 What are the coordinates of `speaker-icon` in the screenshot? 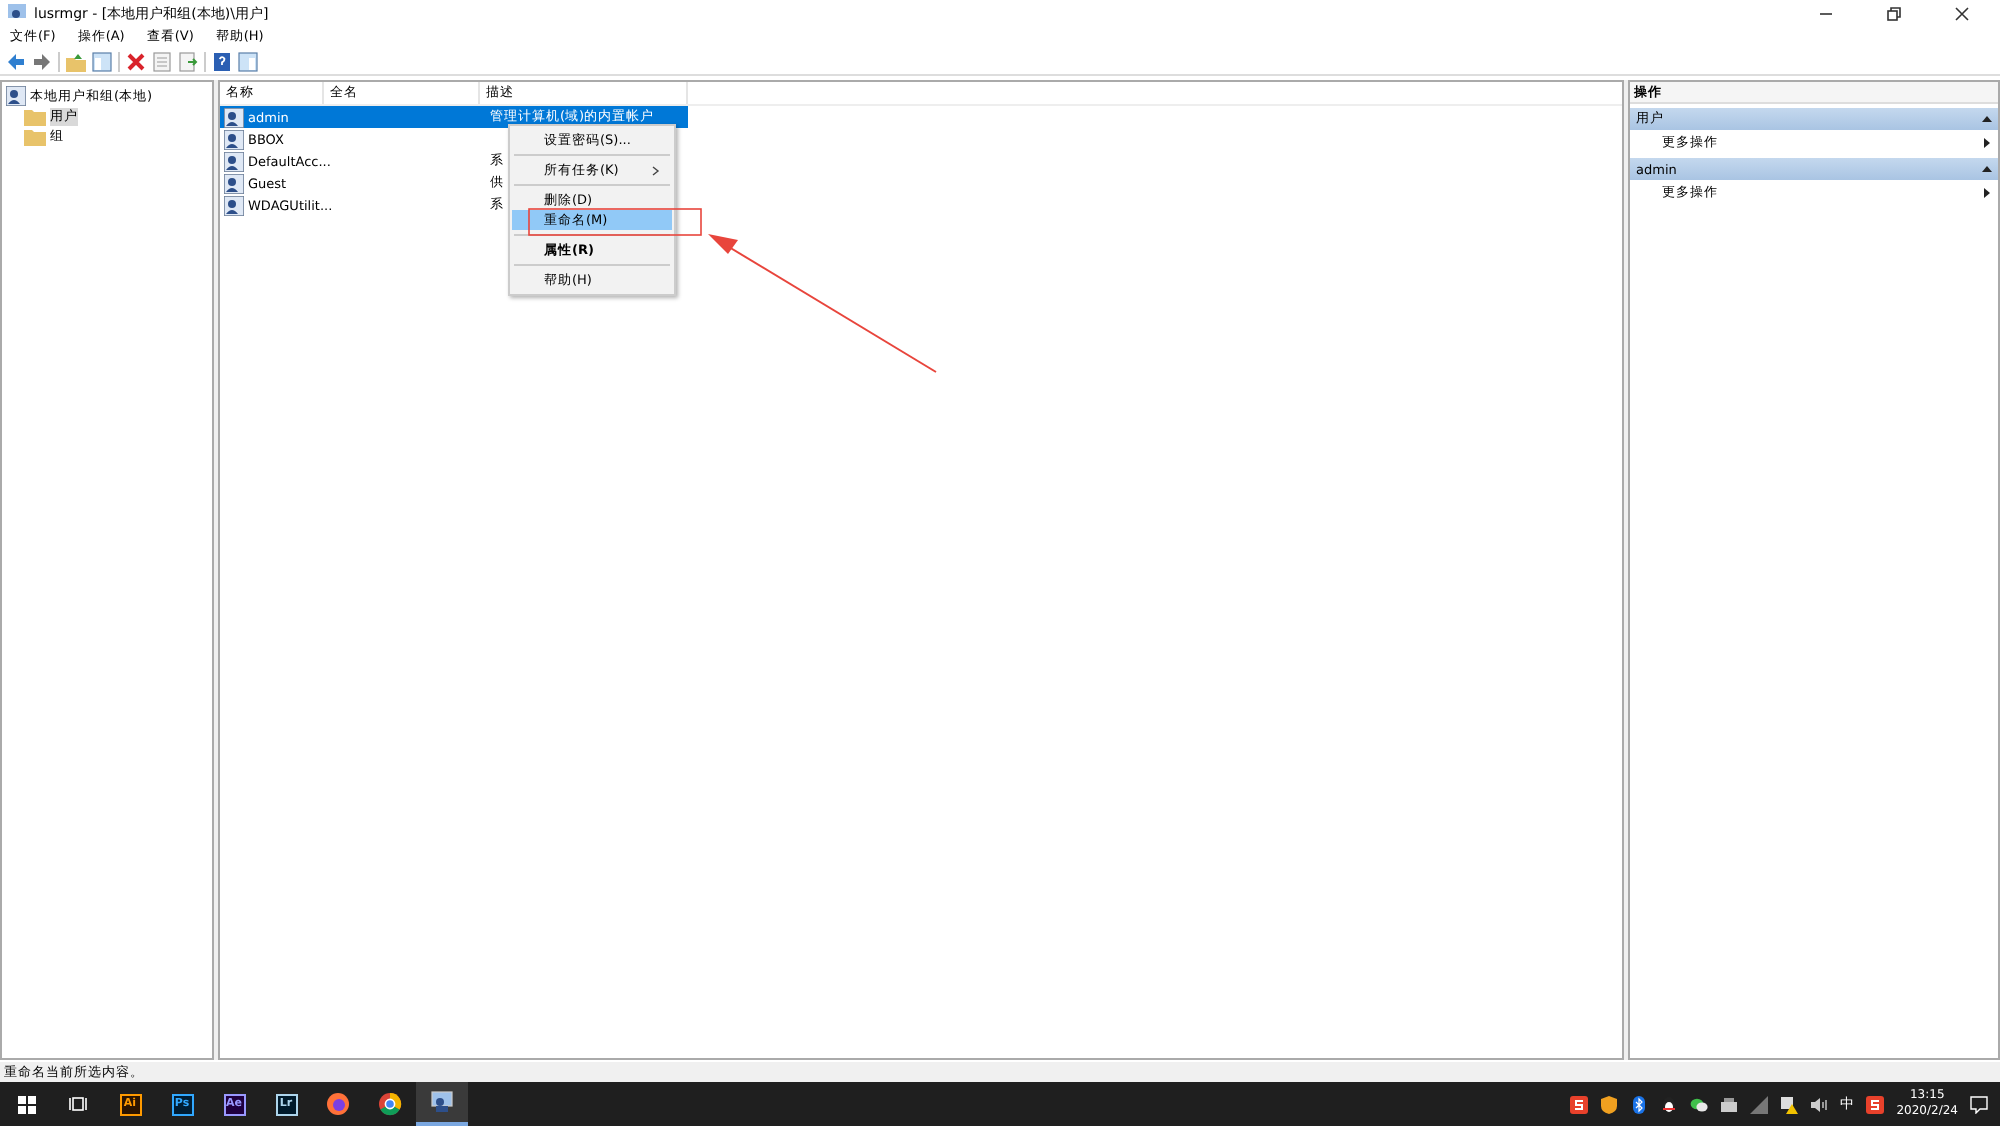 It's located at (1819, 1104).